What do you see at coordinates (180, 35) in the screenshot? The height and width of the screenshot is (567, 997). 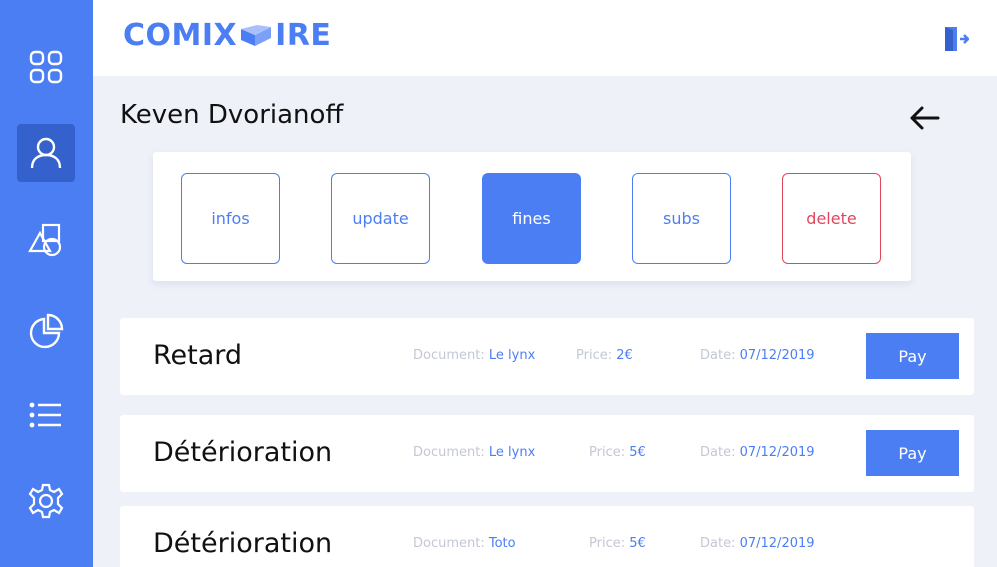 I see `logo-text-left: COMIX` at bounding box center [180, 35].